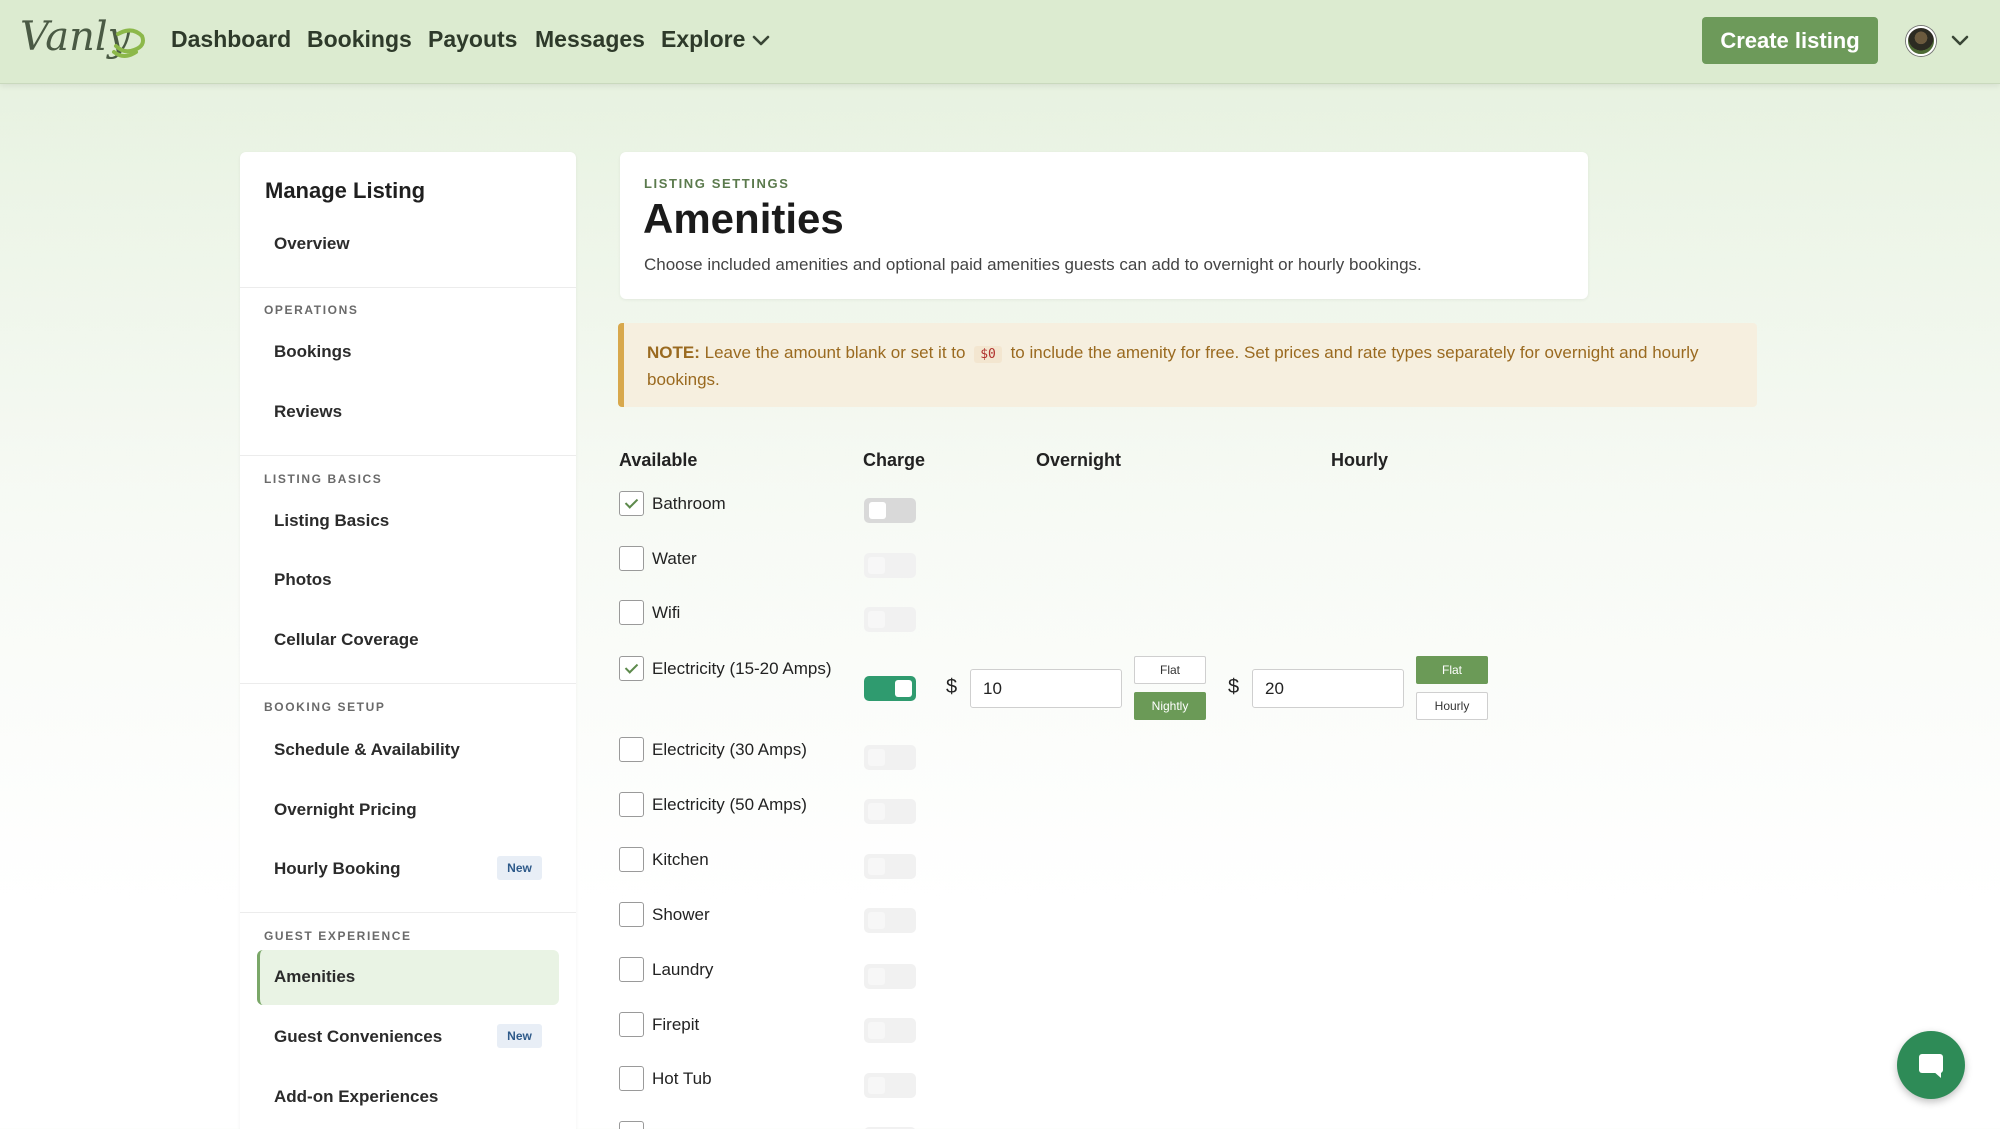 This screenshot has width=2000, height=1129. Describe the element at coordinates (1790, 40) in the screenshot. I see `create-listing-button: Create listing` at that location.